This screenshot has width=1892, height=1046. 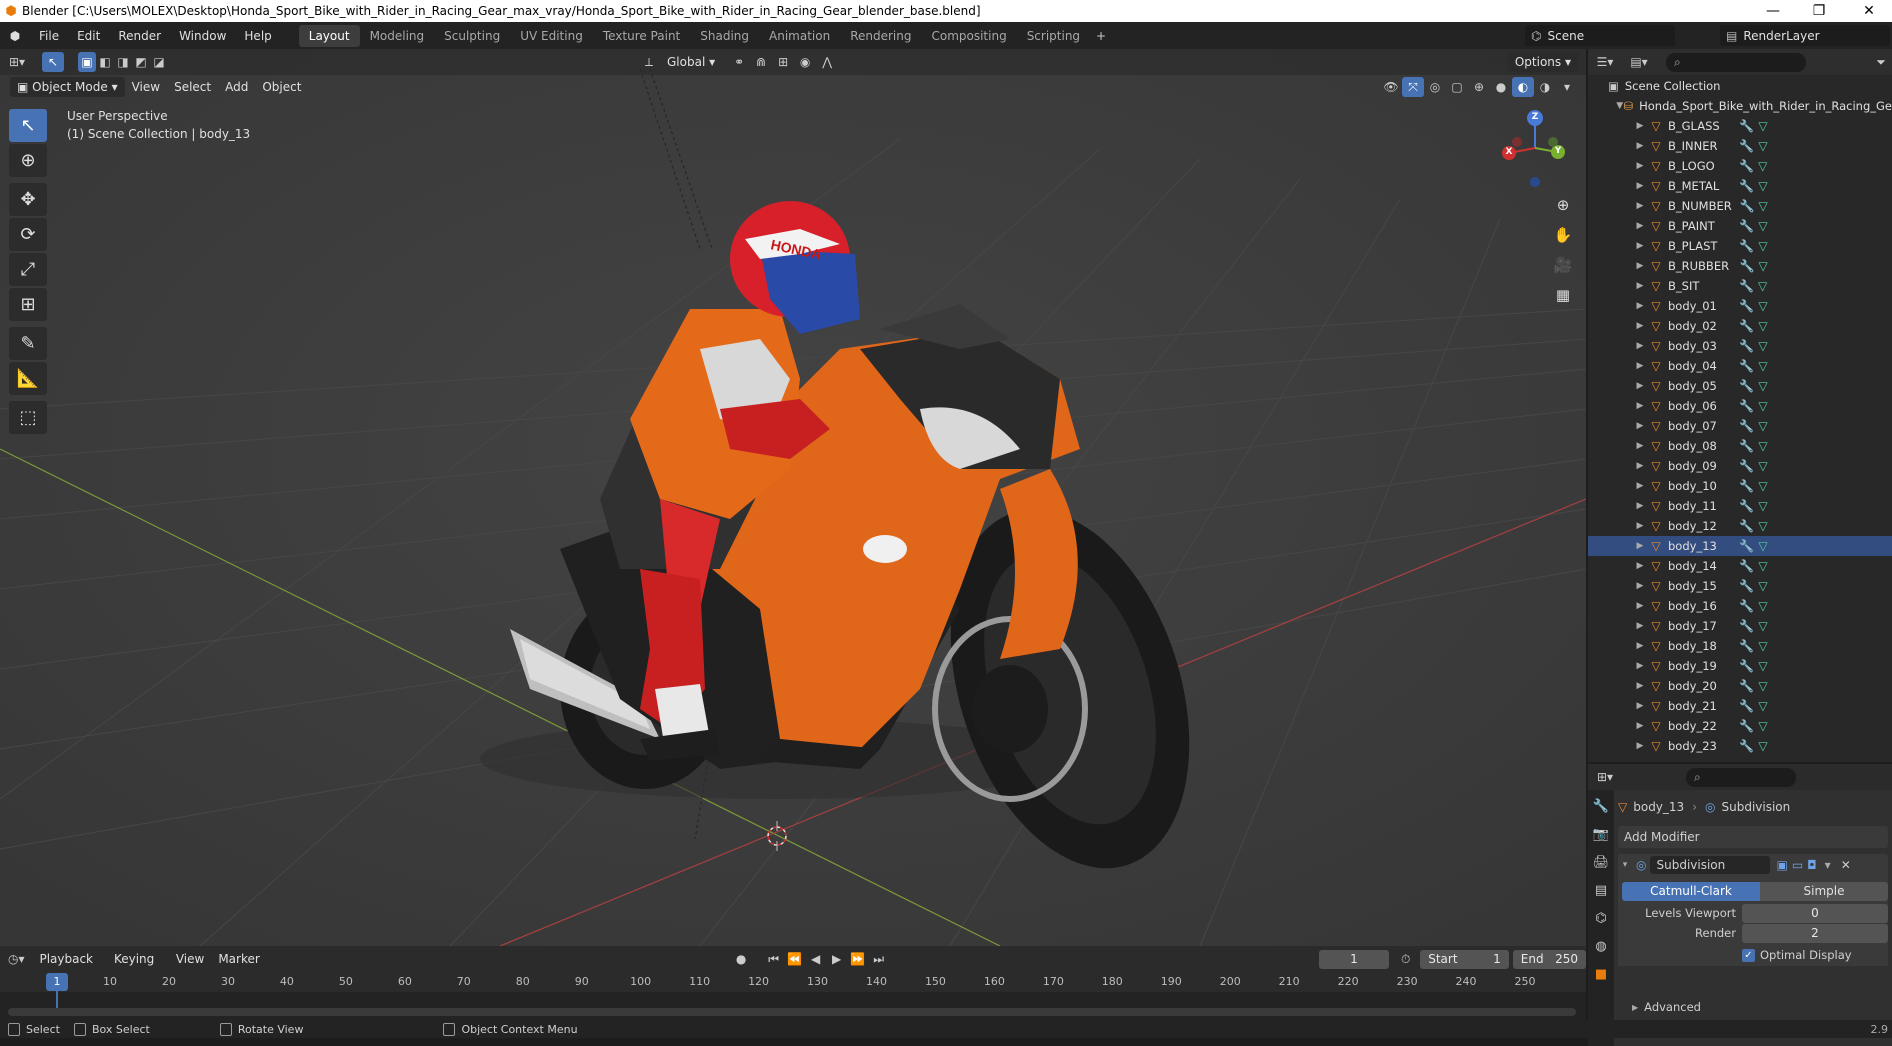 What do you see at coordinates (1846, 865) in the screenshot?
I see `remove-modifier-icon: ✕` at bounding box center [1846, 865].